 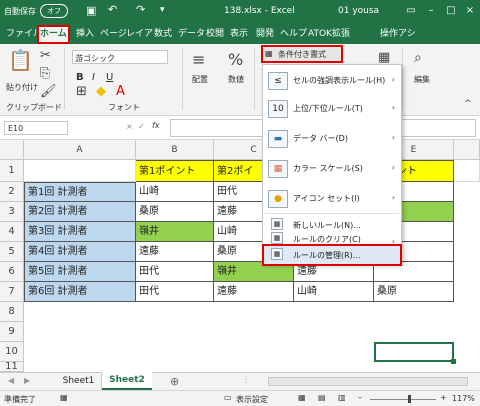 I want to click on cell-b3: 桑原, so click(x=175, y=212).